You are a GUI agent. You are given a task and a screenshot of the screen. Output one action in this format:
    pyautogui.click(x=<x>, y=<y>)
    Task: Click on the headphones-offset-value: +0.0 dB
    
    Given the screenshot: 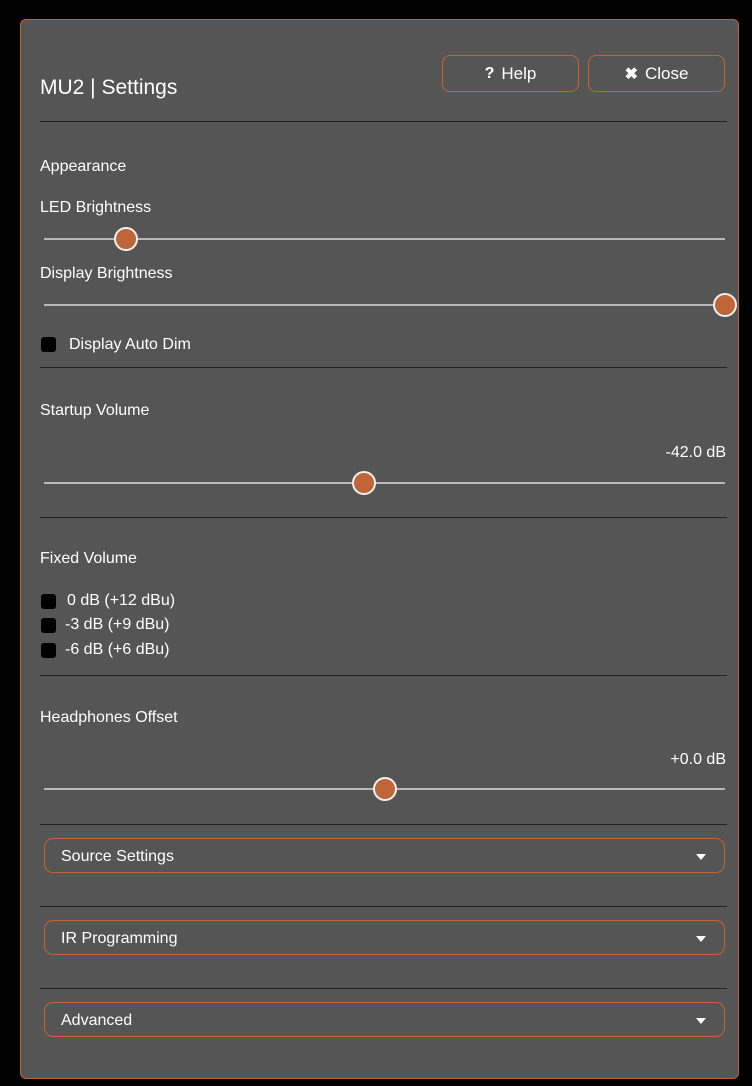 What is the action you would take?
    pyautogui.click(x=698, y=759)
    